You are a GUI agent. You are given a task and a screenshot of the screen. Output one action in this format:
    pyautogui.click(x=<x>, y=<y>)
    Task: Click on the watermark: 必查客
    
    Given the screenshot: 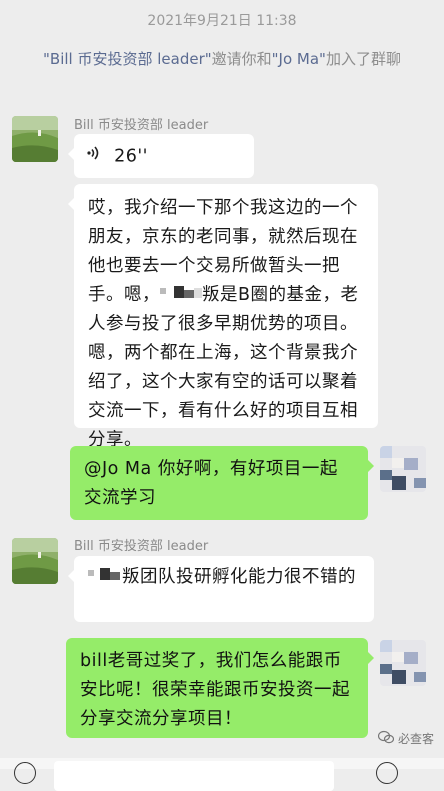 What is the action you would take?
    pyautogui.click(x=405, y=738)
    